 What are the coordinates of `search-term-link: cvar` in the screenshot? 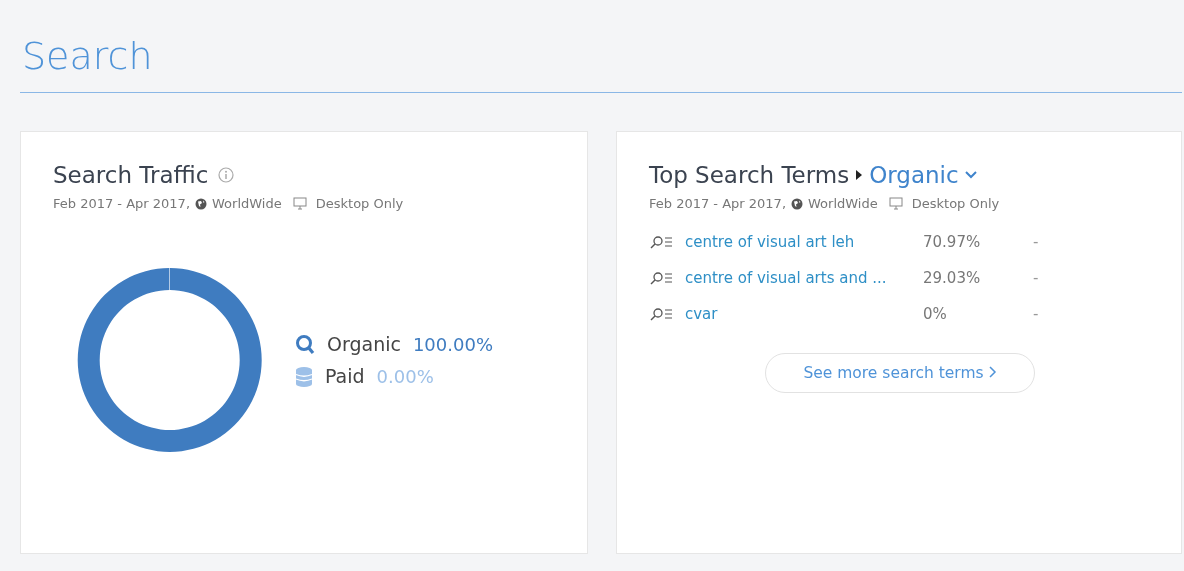 It's located at (804, 314).